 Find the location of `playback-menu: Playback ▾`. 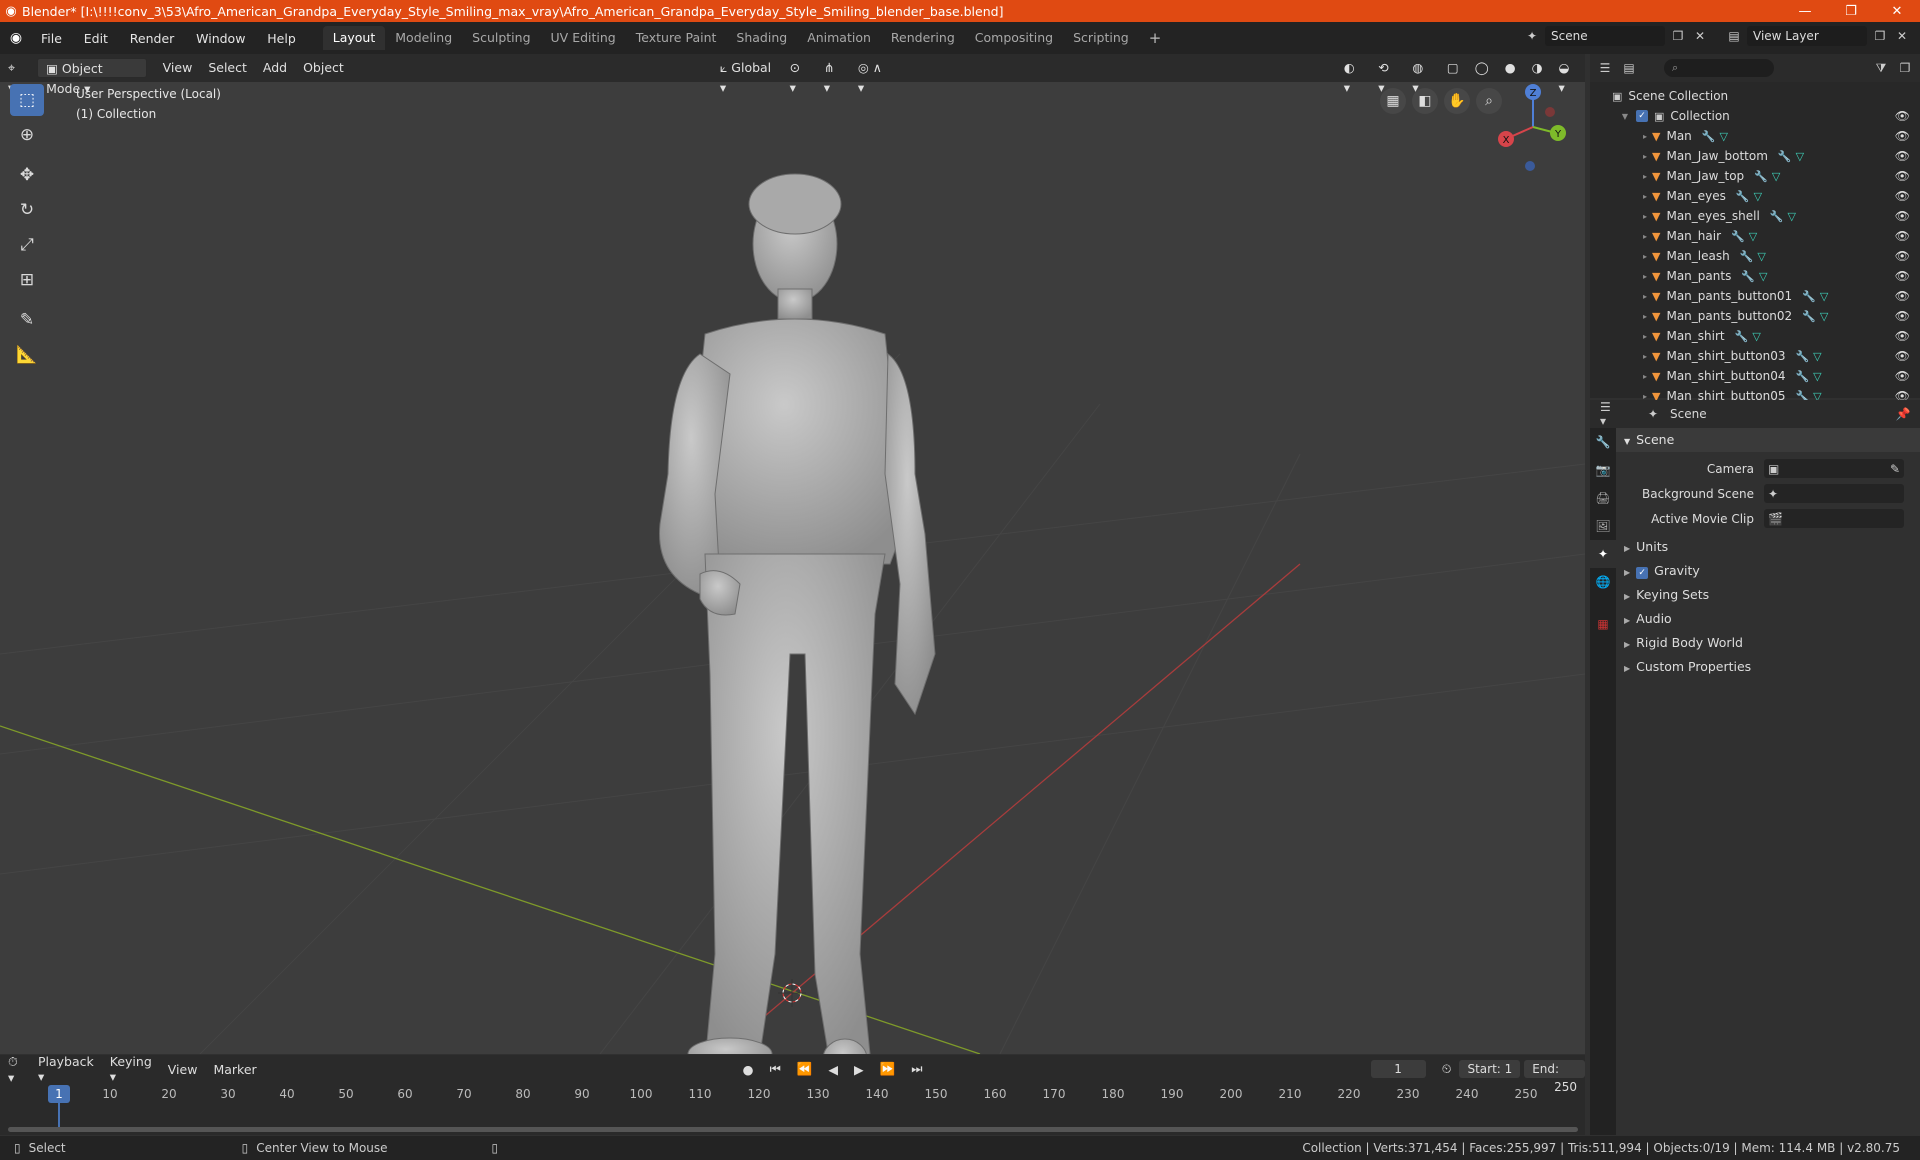

playback-menu: Playback ▾ is located at coordinates (66, 1069).